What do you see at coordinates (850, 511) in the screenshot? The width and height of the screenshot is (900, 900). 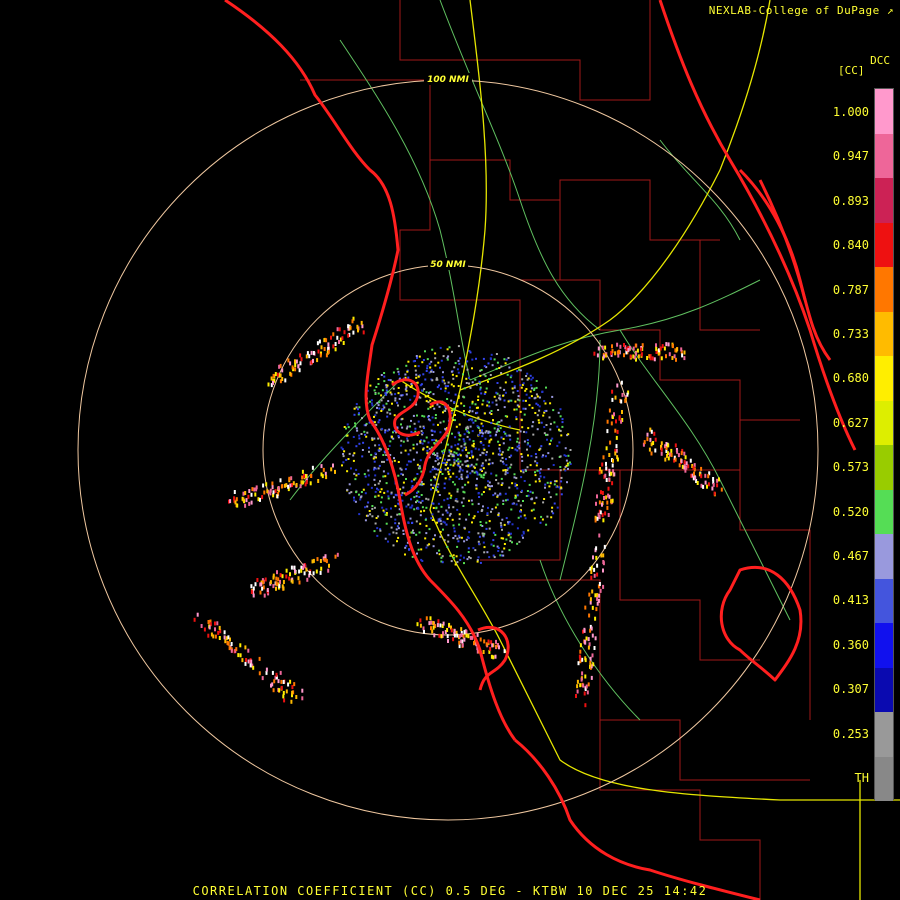 I see `colorbar-tick-label: 0.520` at bounding box center [850, 511].